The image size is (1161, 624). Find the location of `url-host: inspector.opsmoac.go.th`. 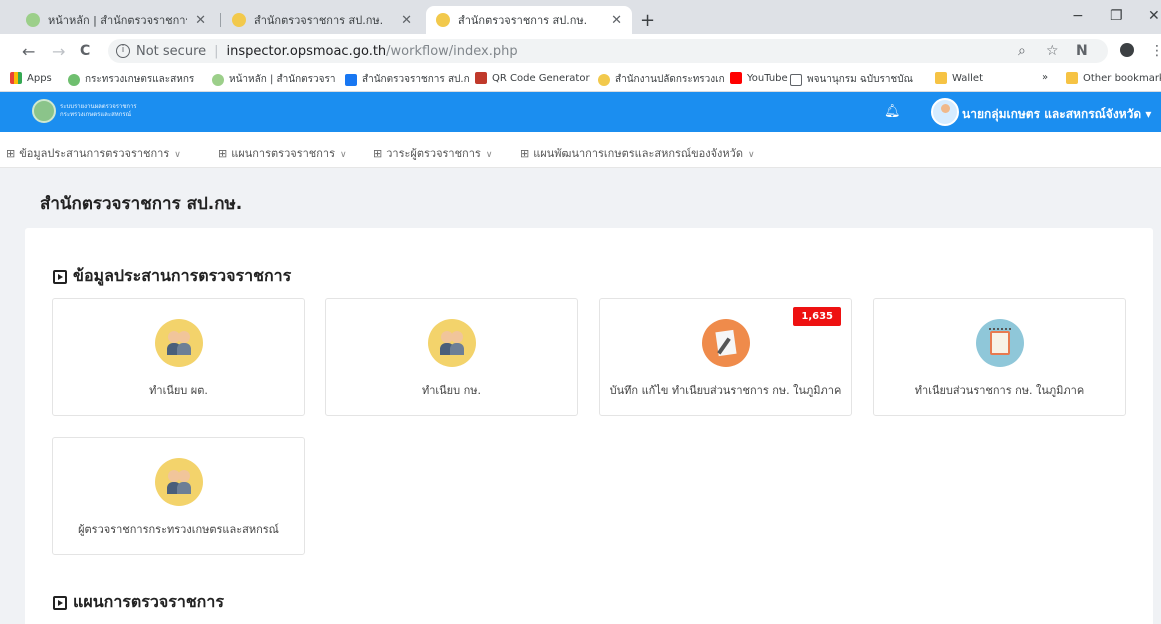

url-host: inspector.opsmoac.go.th is located at coordinates (306, 51).